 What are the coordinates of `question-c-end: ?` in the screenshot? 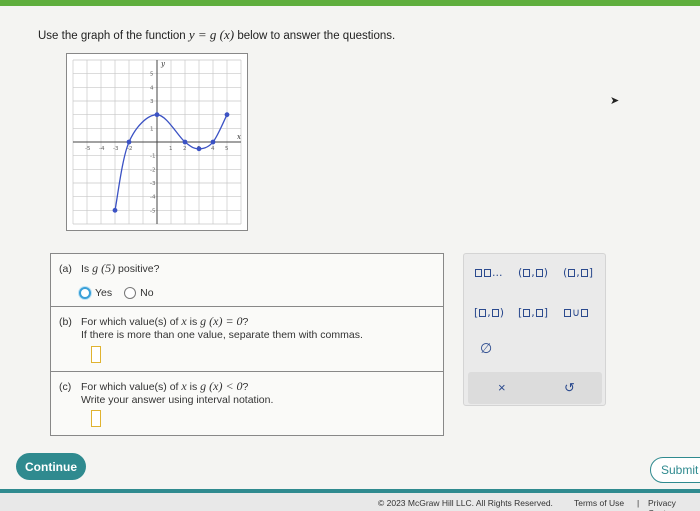 It's located at (245, 387).